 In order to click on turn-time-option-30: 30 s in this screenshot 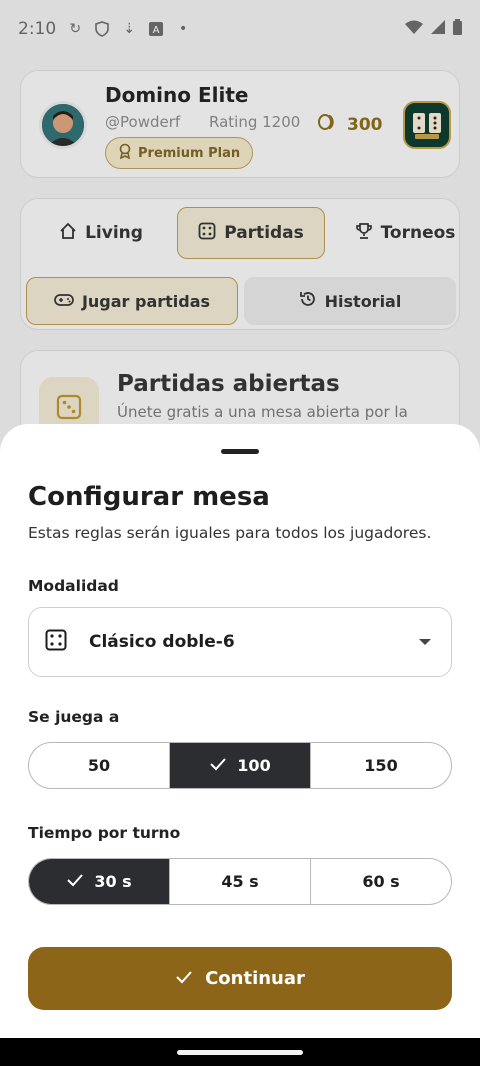, I will do `click(99, 881)`.